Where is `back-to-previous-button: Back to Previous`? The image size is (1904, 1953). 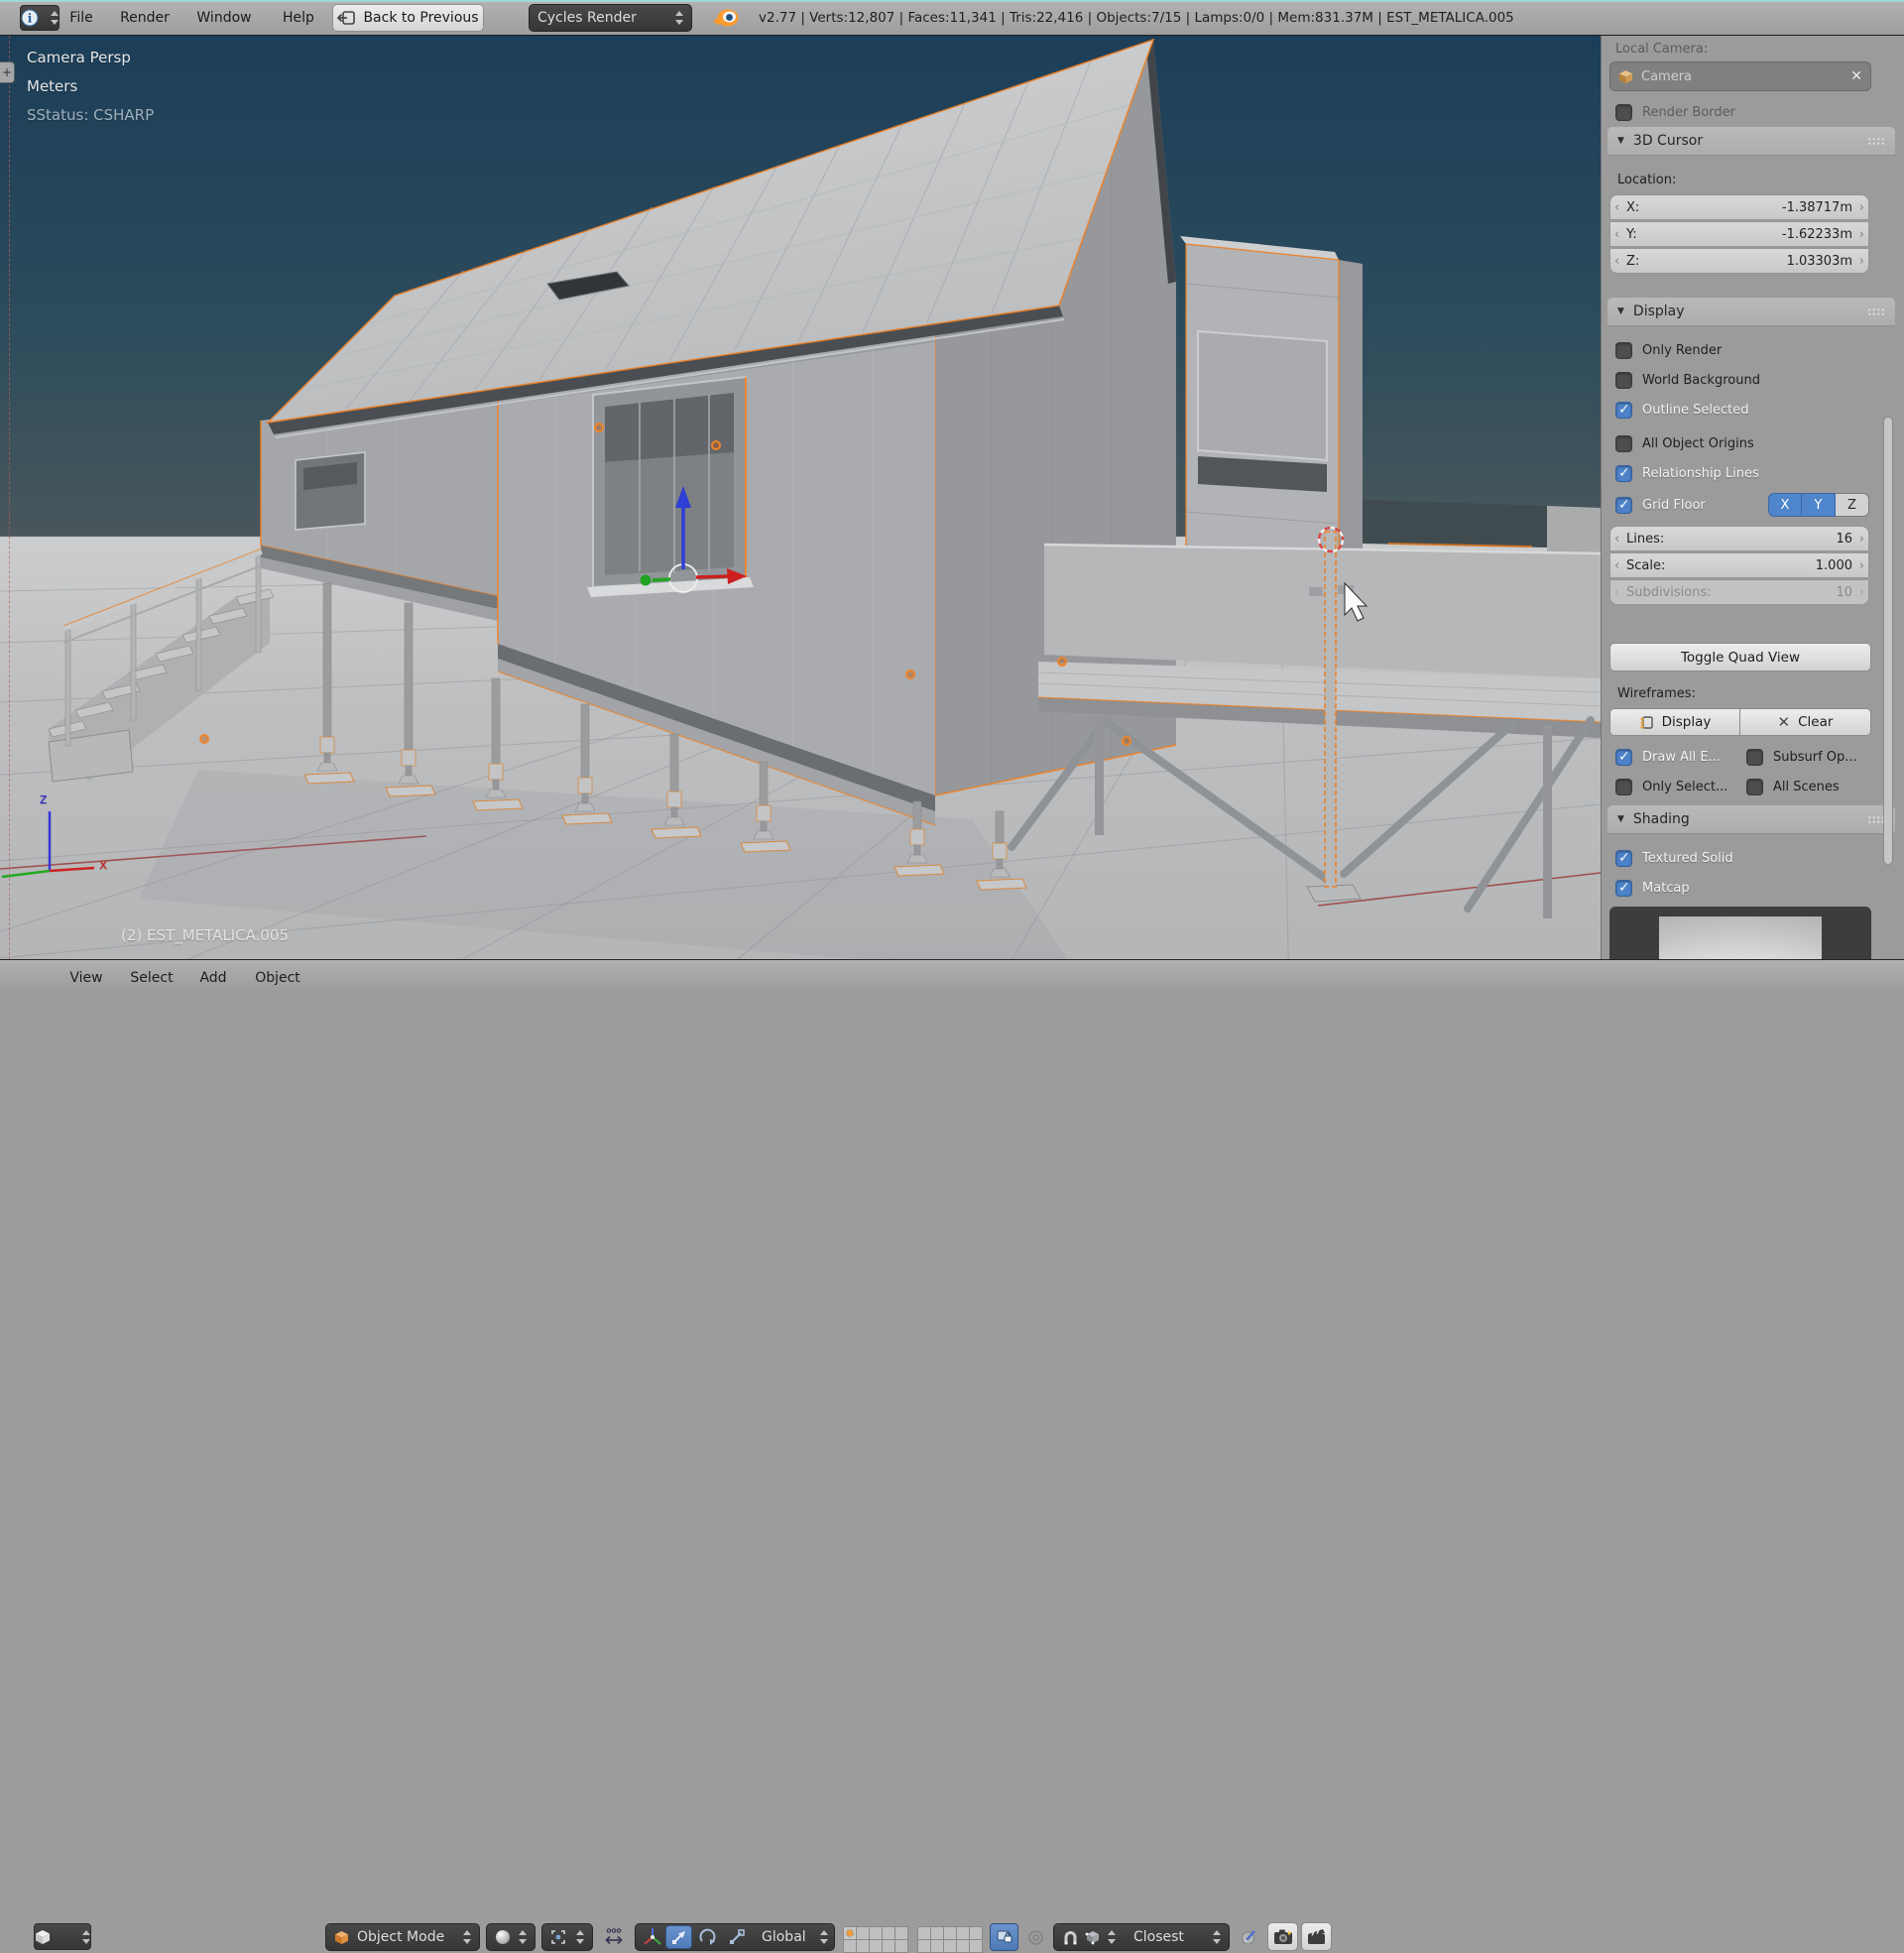 back-to-previous-button: Back to Previous is located at coordinates (408, 18).